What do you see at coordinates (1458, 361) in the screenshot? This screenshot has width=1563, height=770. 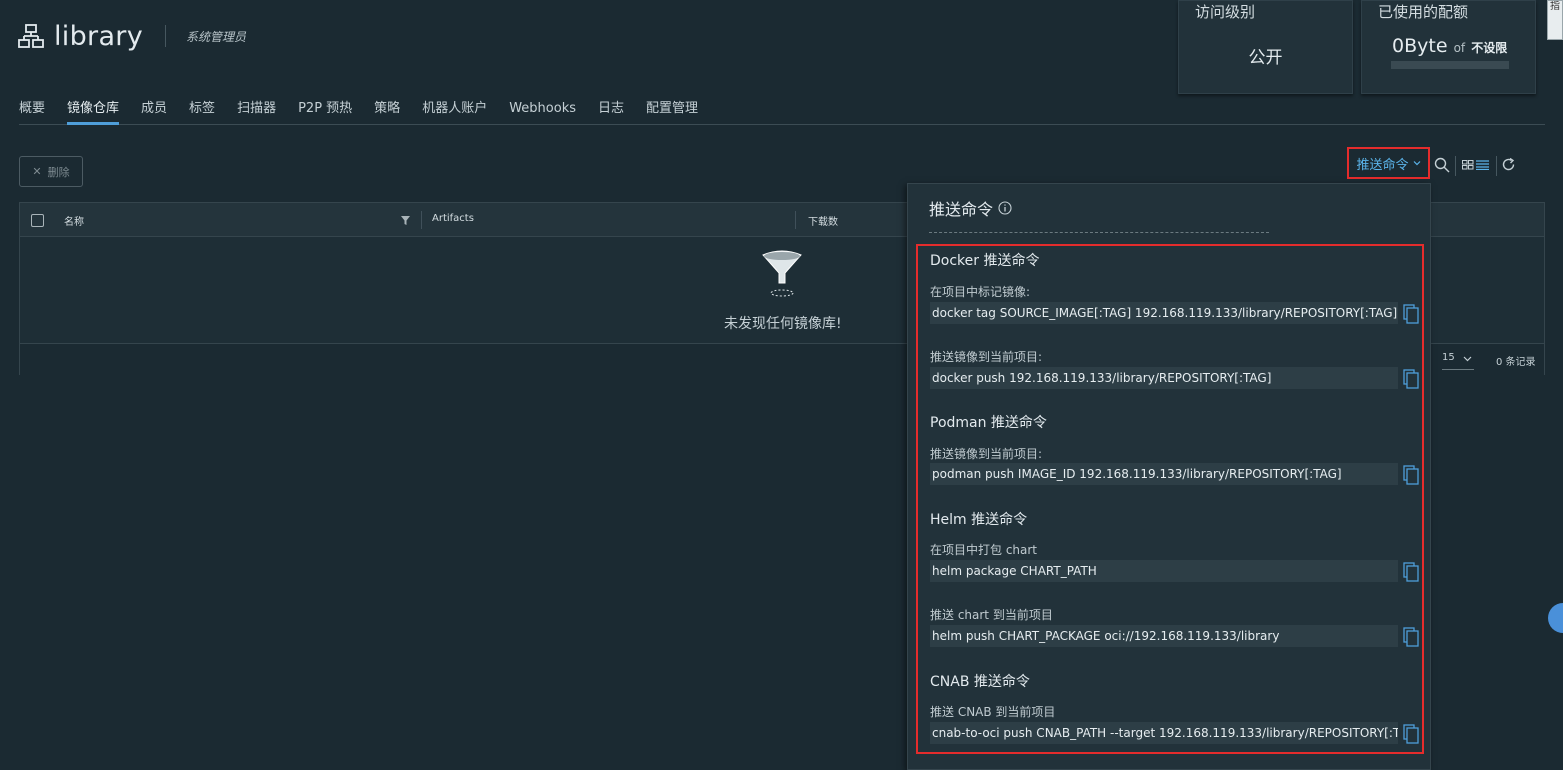 I see `page-size-select: 15` at bounding box center [1458, 361].